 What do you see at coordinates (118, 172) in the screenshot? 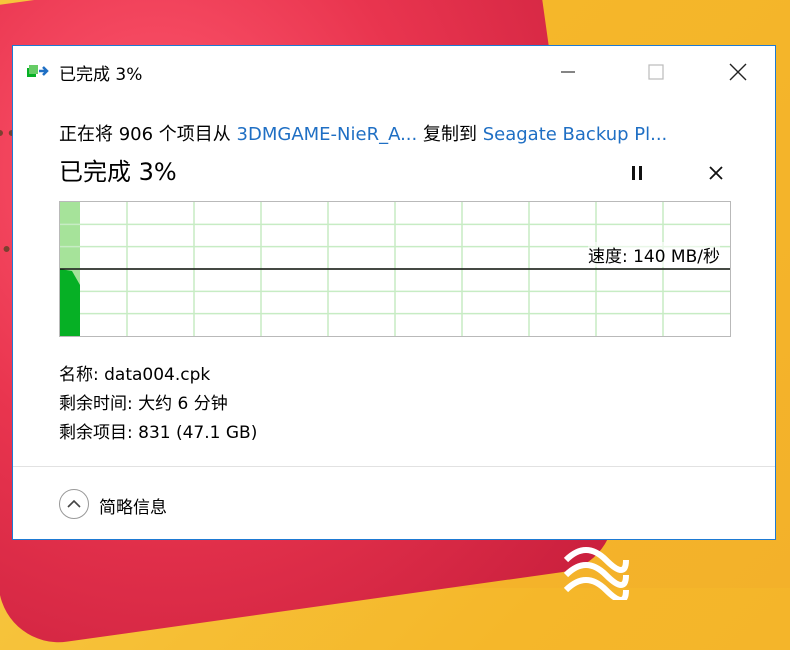
I see `progress-title: 已完成 3%` at bounding box center [118, 172].